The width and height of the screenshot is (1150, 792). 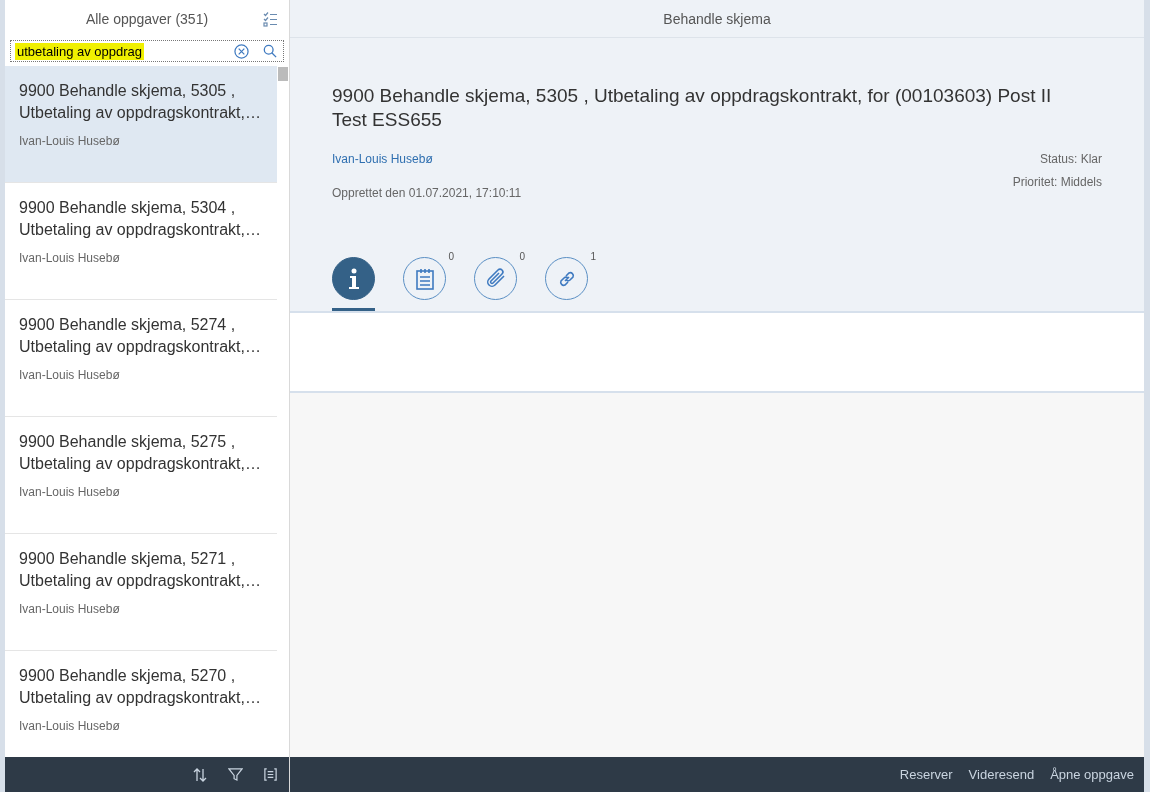 I want to click on page-title: Behandle skjema, so click(x=717, y=18).